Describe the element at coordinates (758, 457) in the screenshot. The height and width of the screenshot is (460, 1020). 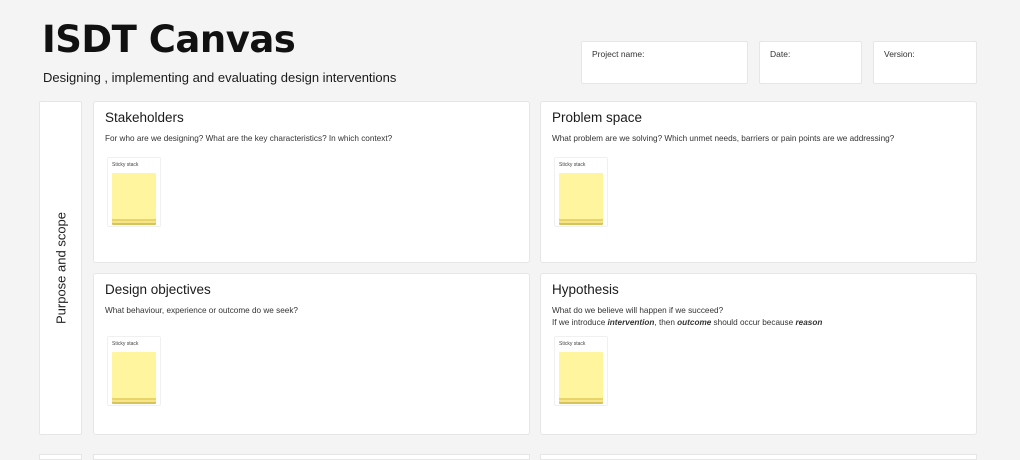
I see `next-card-right` at that location.